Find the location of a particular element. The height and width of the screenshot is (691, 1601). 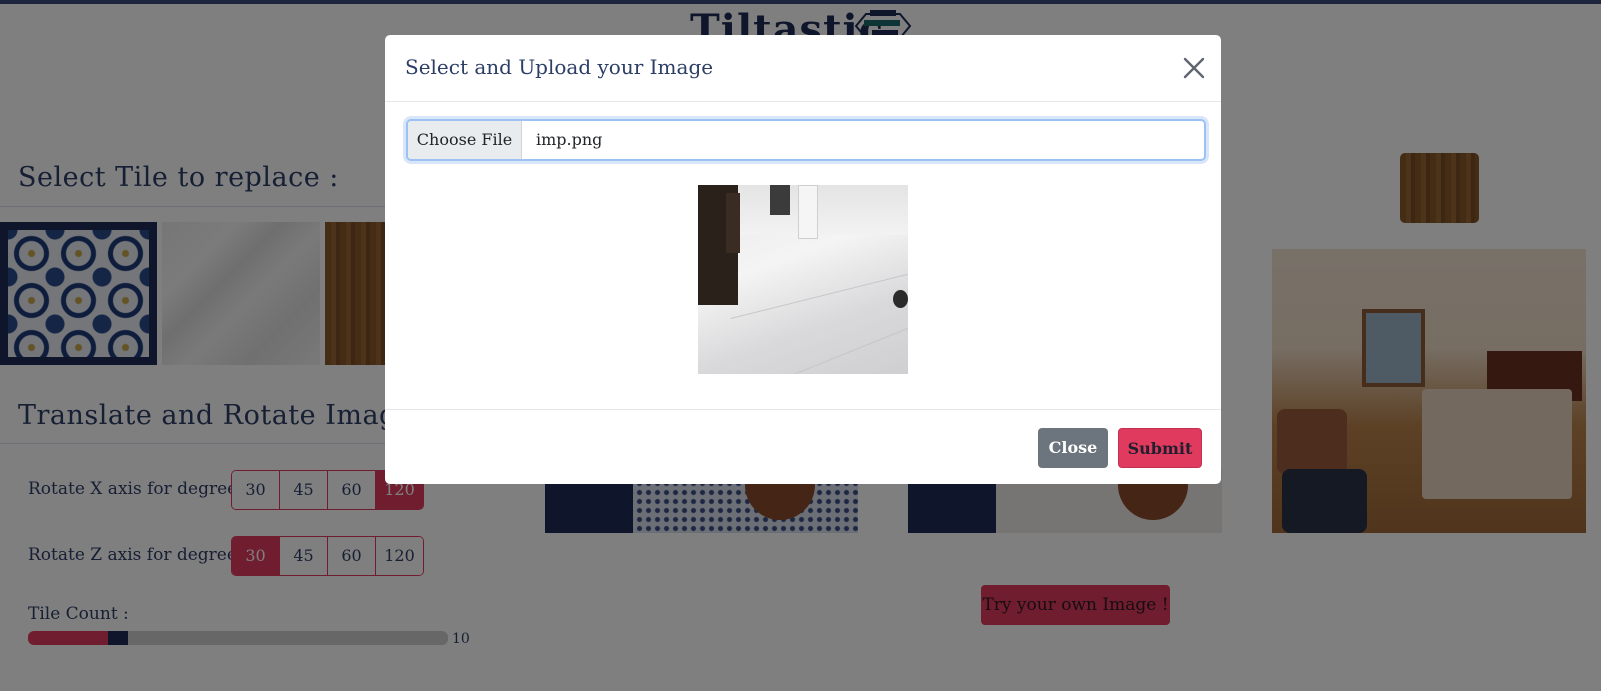

photo-chair-back is located at coordinates (733, 223).